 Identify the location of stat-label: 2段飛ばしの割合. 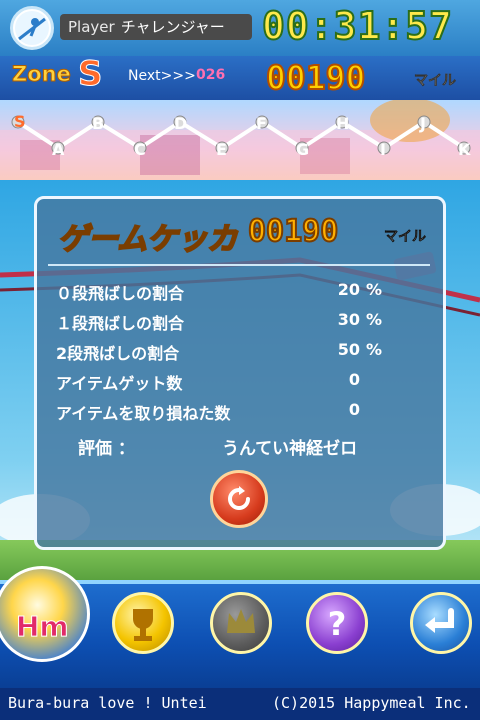
(118, 353).